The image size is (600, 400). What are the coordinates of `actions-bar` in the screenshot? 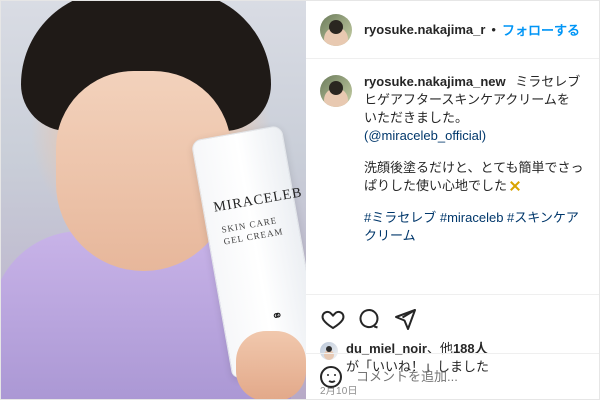 It's located at (452, 318).